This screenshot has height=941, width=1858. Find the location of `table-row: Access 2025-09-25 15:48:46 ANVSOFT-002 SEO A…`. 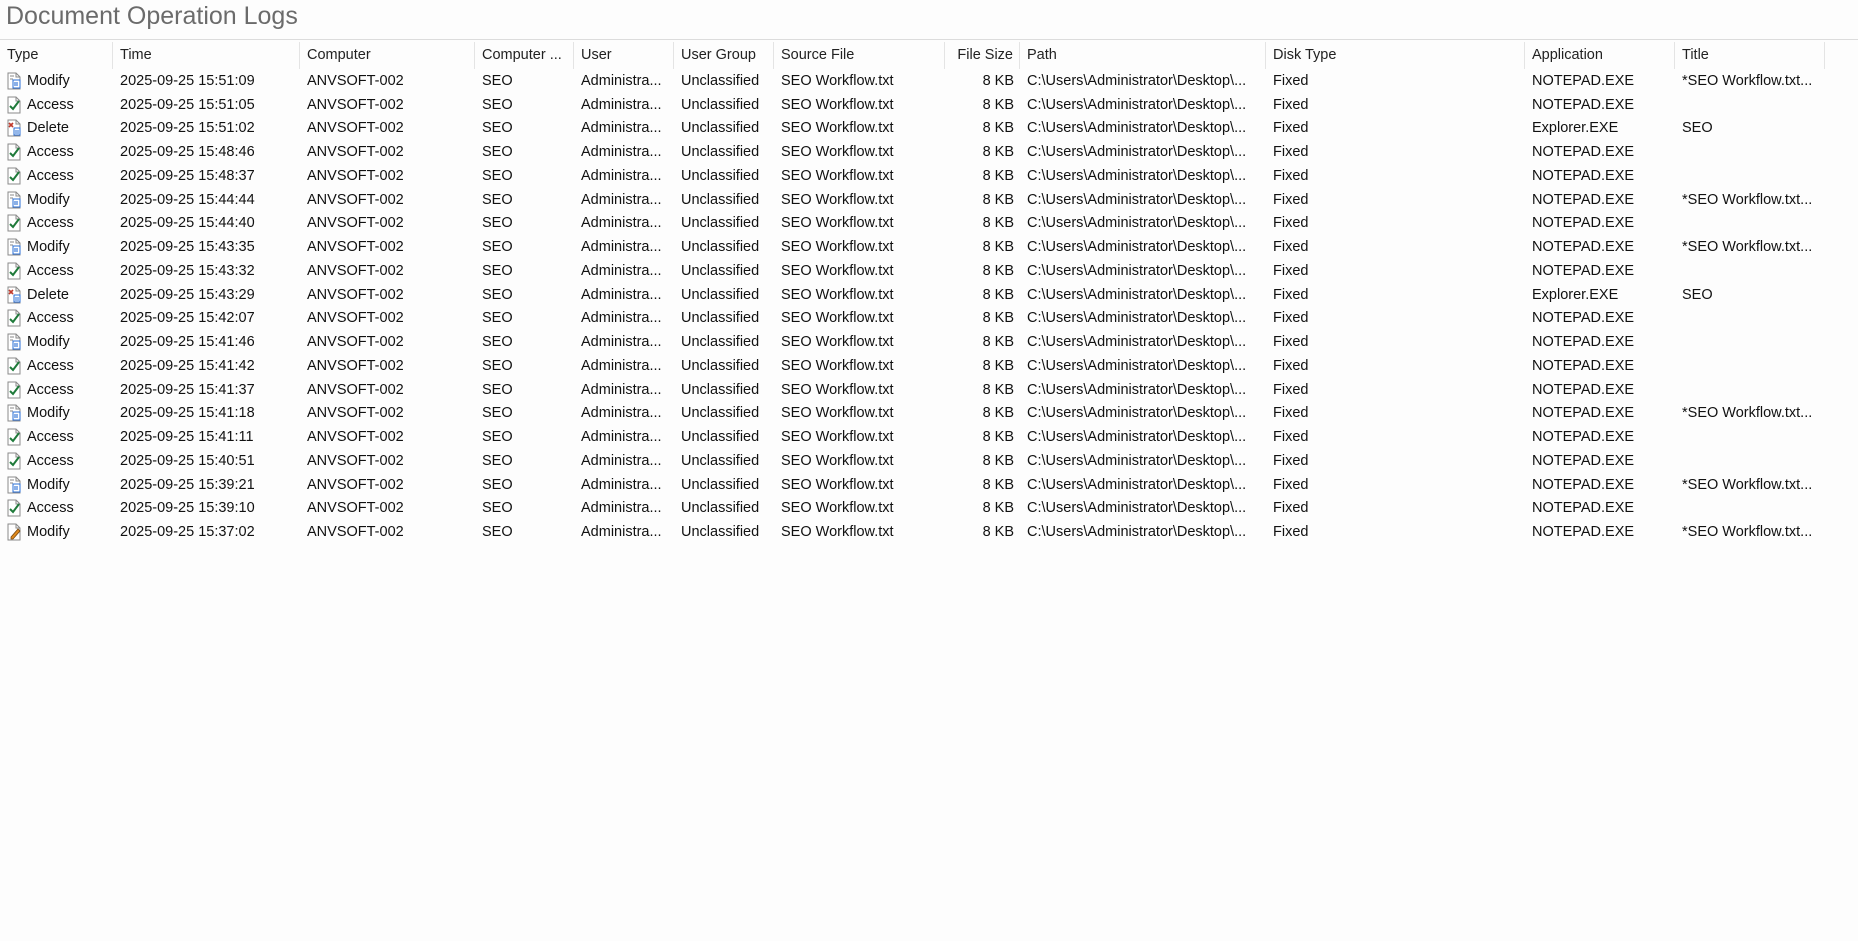

table-row: Access 2025-09-25 15:48:46 ANVSOFT-002 SEO A… is located at coordinates (912, 152).